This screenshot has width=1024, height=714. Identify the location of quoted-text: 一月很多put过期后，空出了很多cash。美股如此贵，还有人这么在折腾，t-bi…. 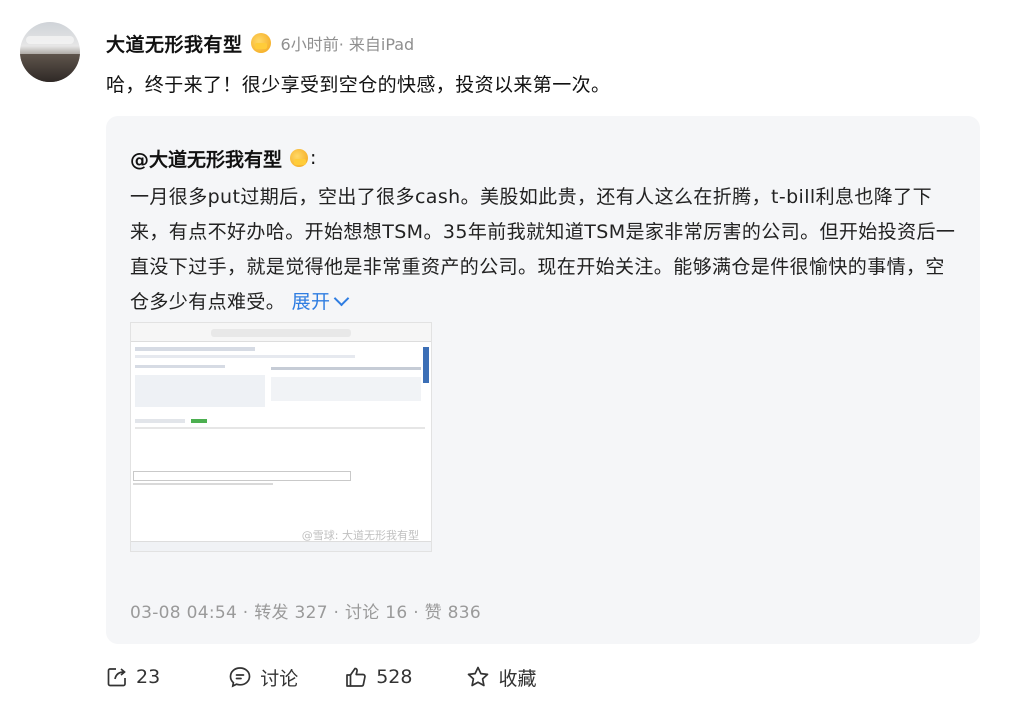
(543, 249).